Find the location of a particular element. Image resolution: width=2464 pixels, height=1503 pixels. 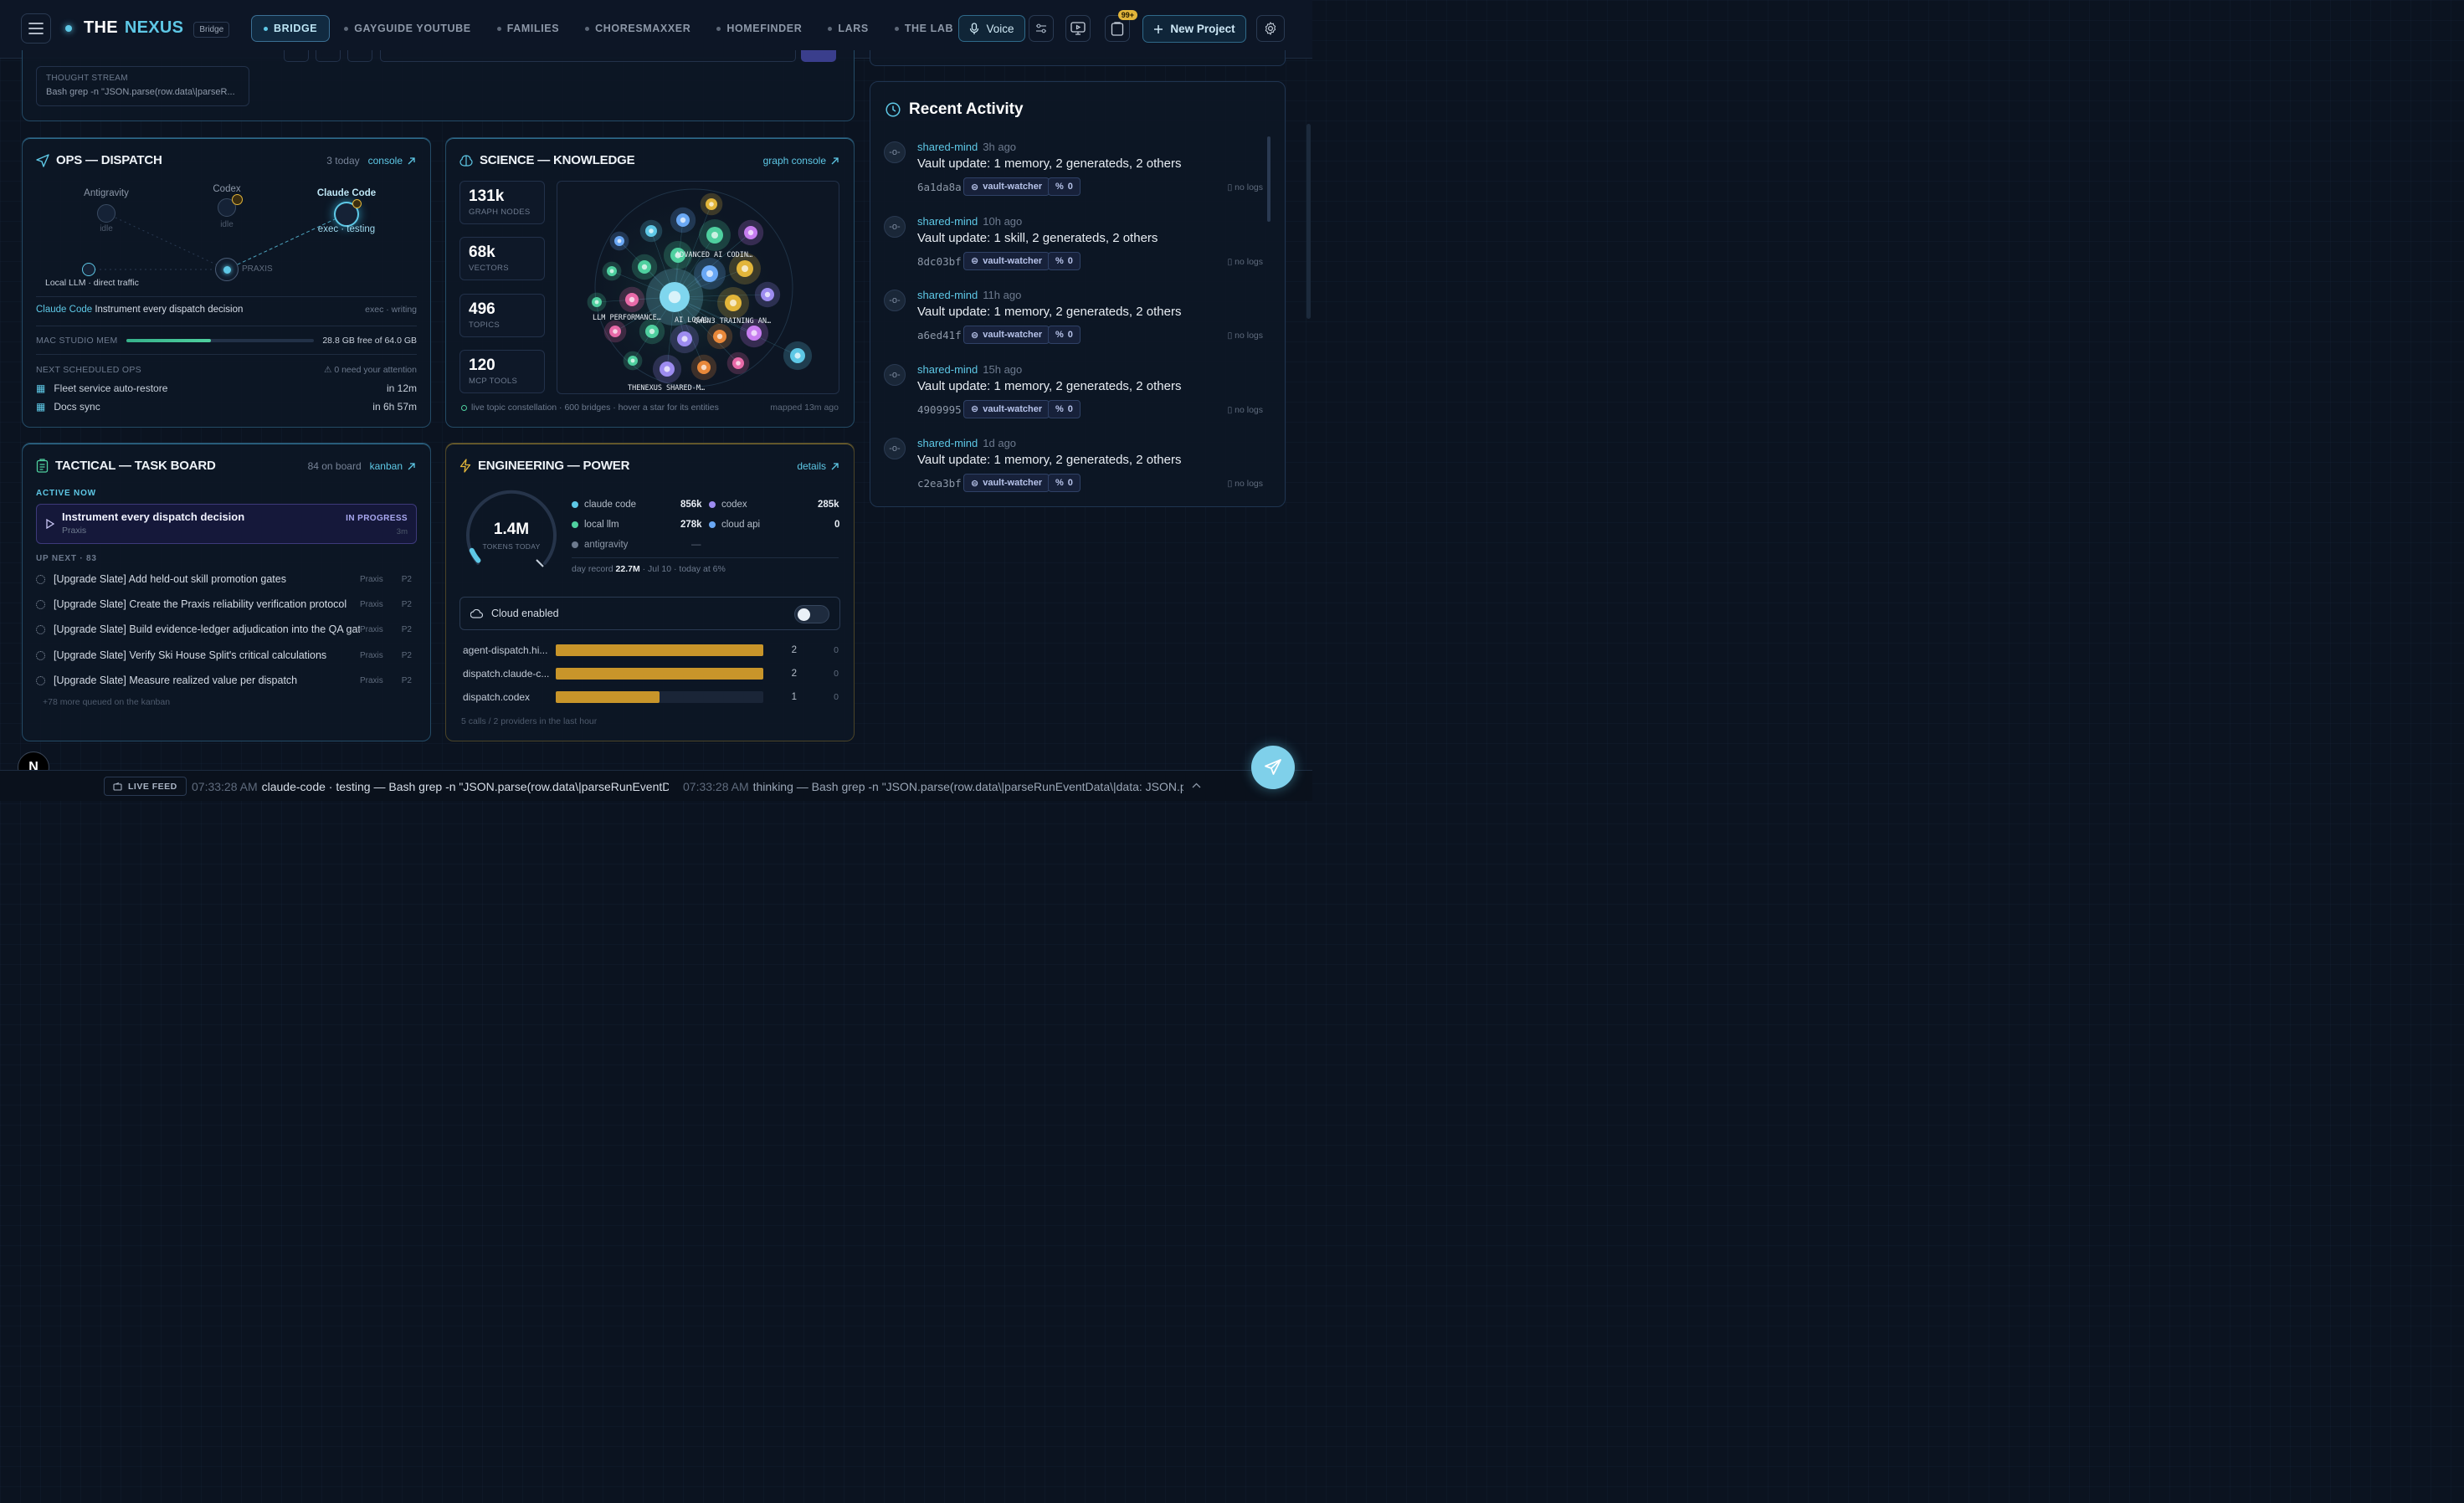

brain-icon is located at coordinates (466, 161).